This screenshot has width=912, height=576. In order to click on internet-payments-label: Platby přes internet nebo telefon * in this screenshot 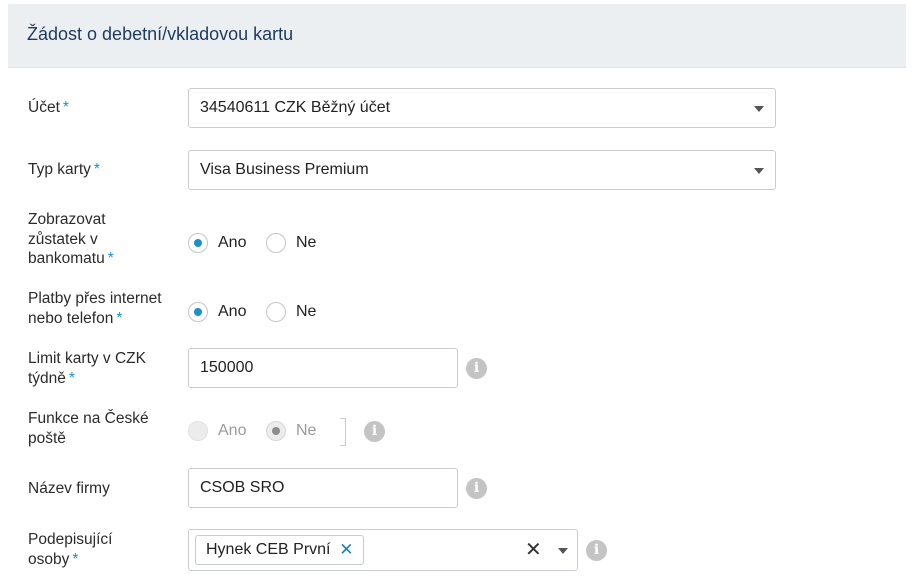, I will do `click(95, 308)`.